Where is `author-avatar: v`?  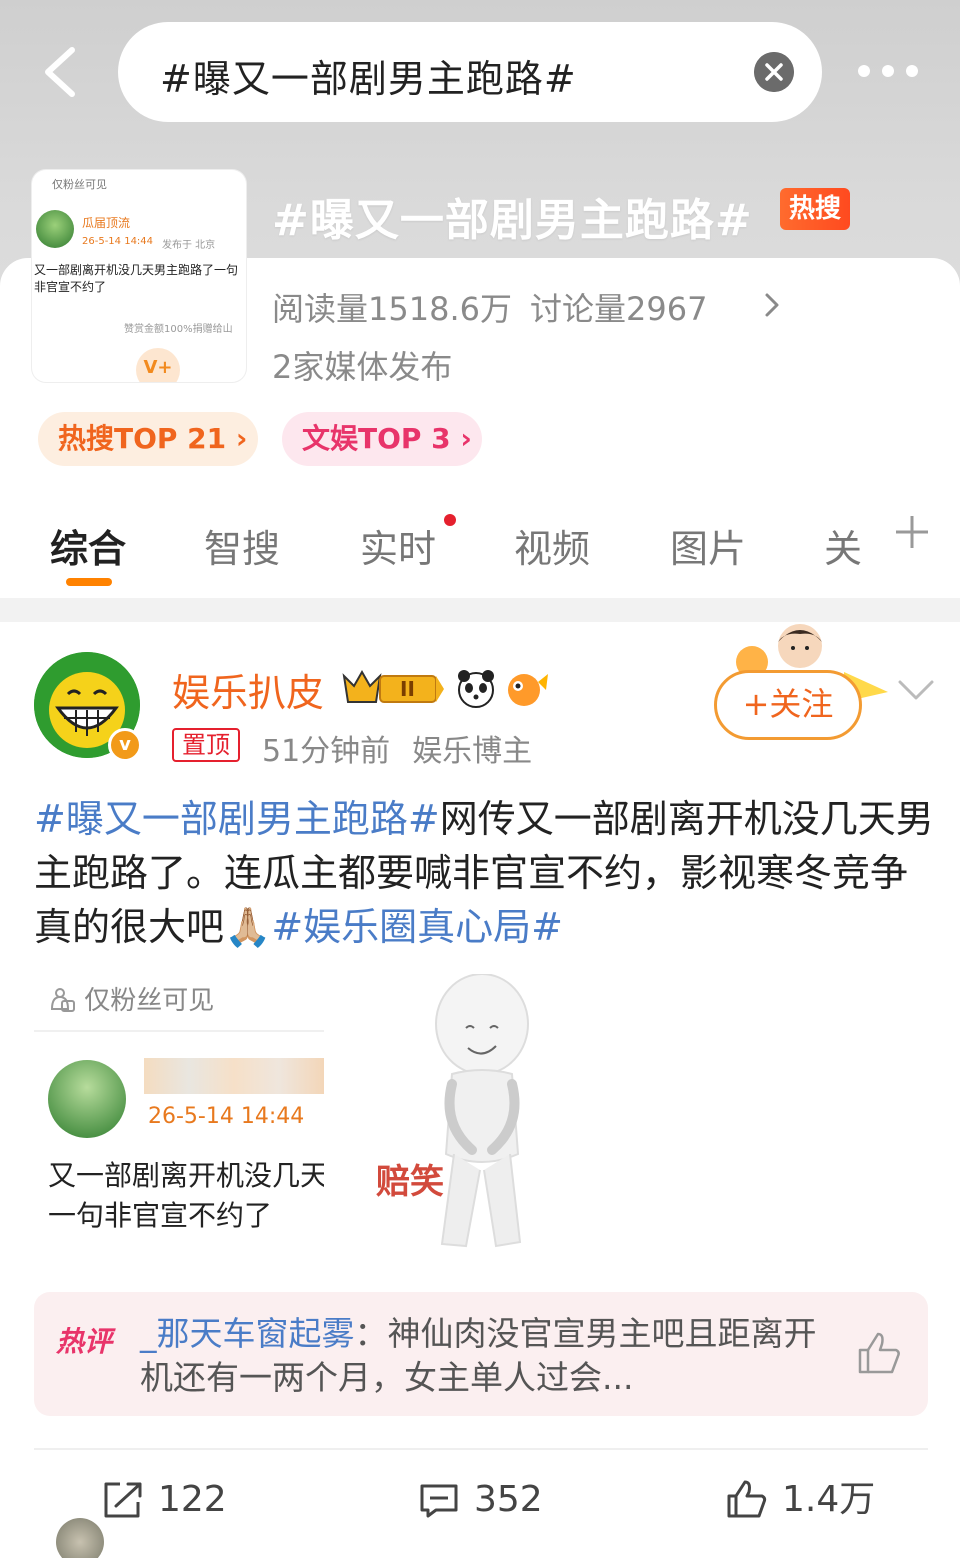 author-avatar: v is located at coordinates (89, 707).